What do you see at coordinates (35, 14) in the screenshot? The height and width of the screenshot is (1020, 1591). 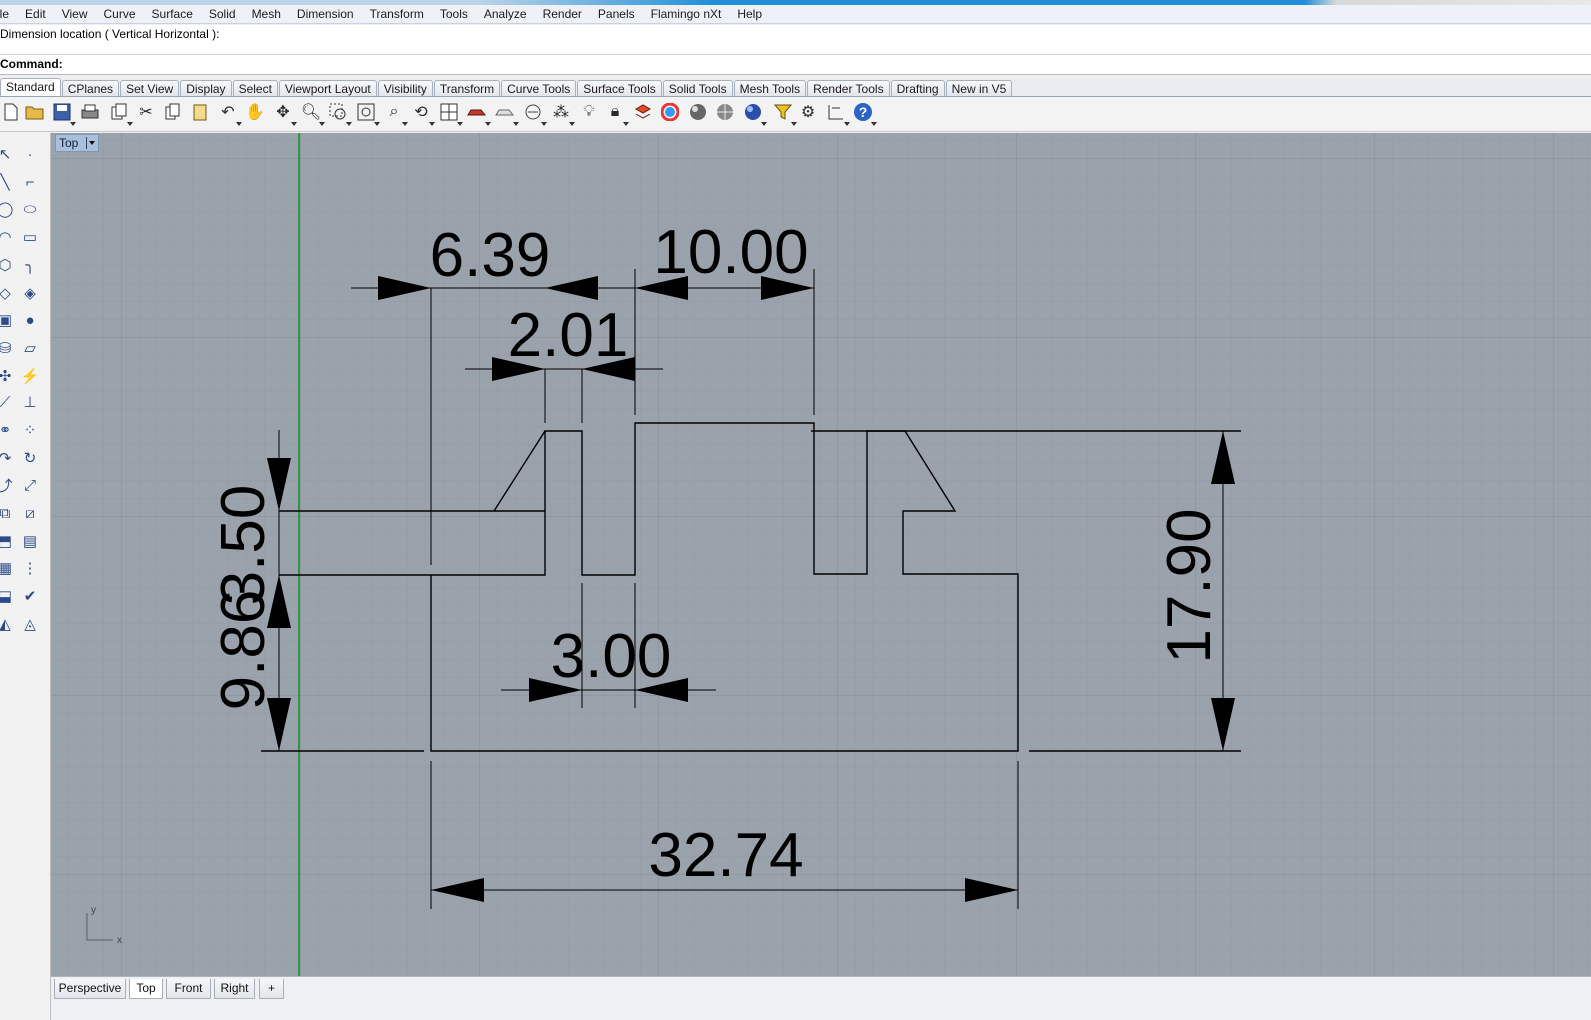 I see `menu-edit: Edit` at bounding box center [35, 14].